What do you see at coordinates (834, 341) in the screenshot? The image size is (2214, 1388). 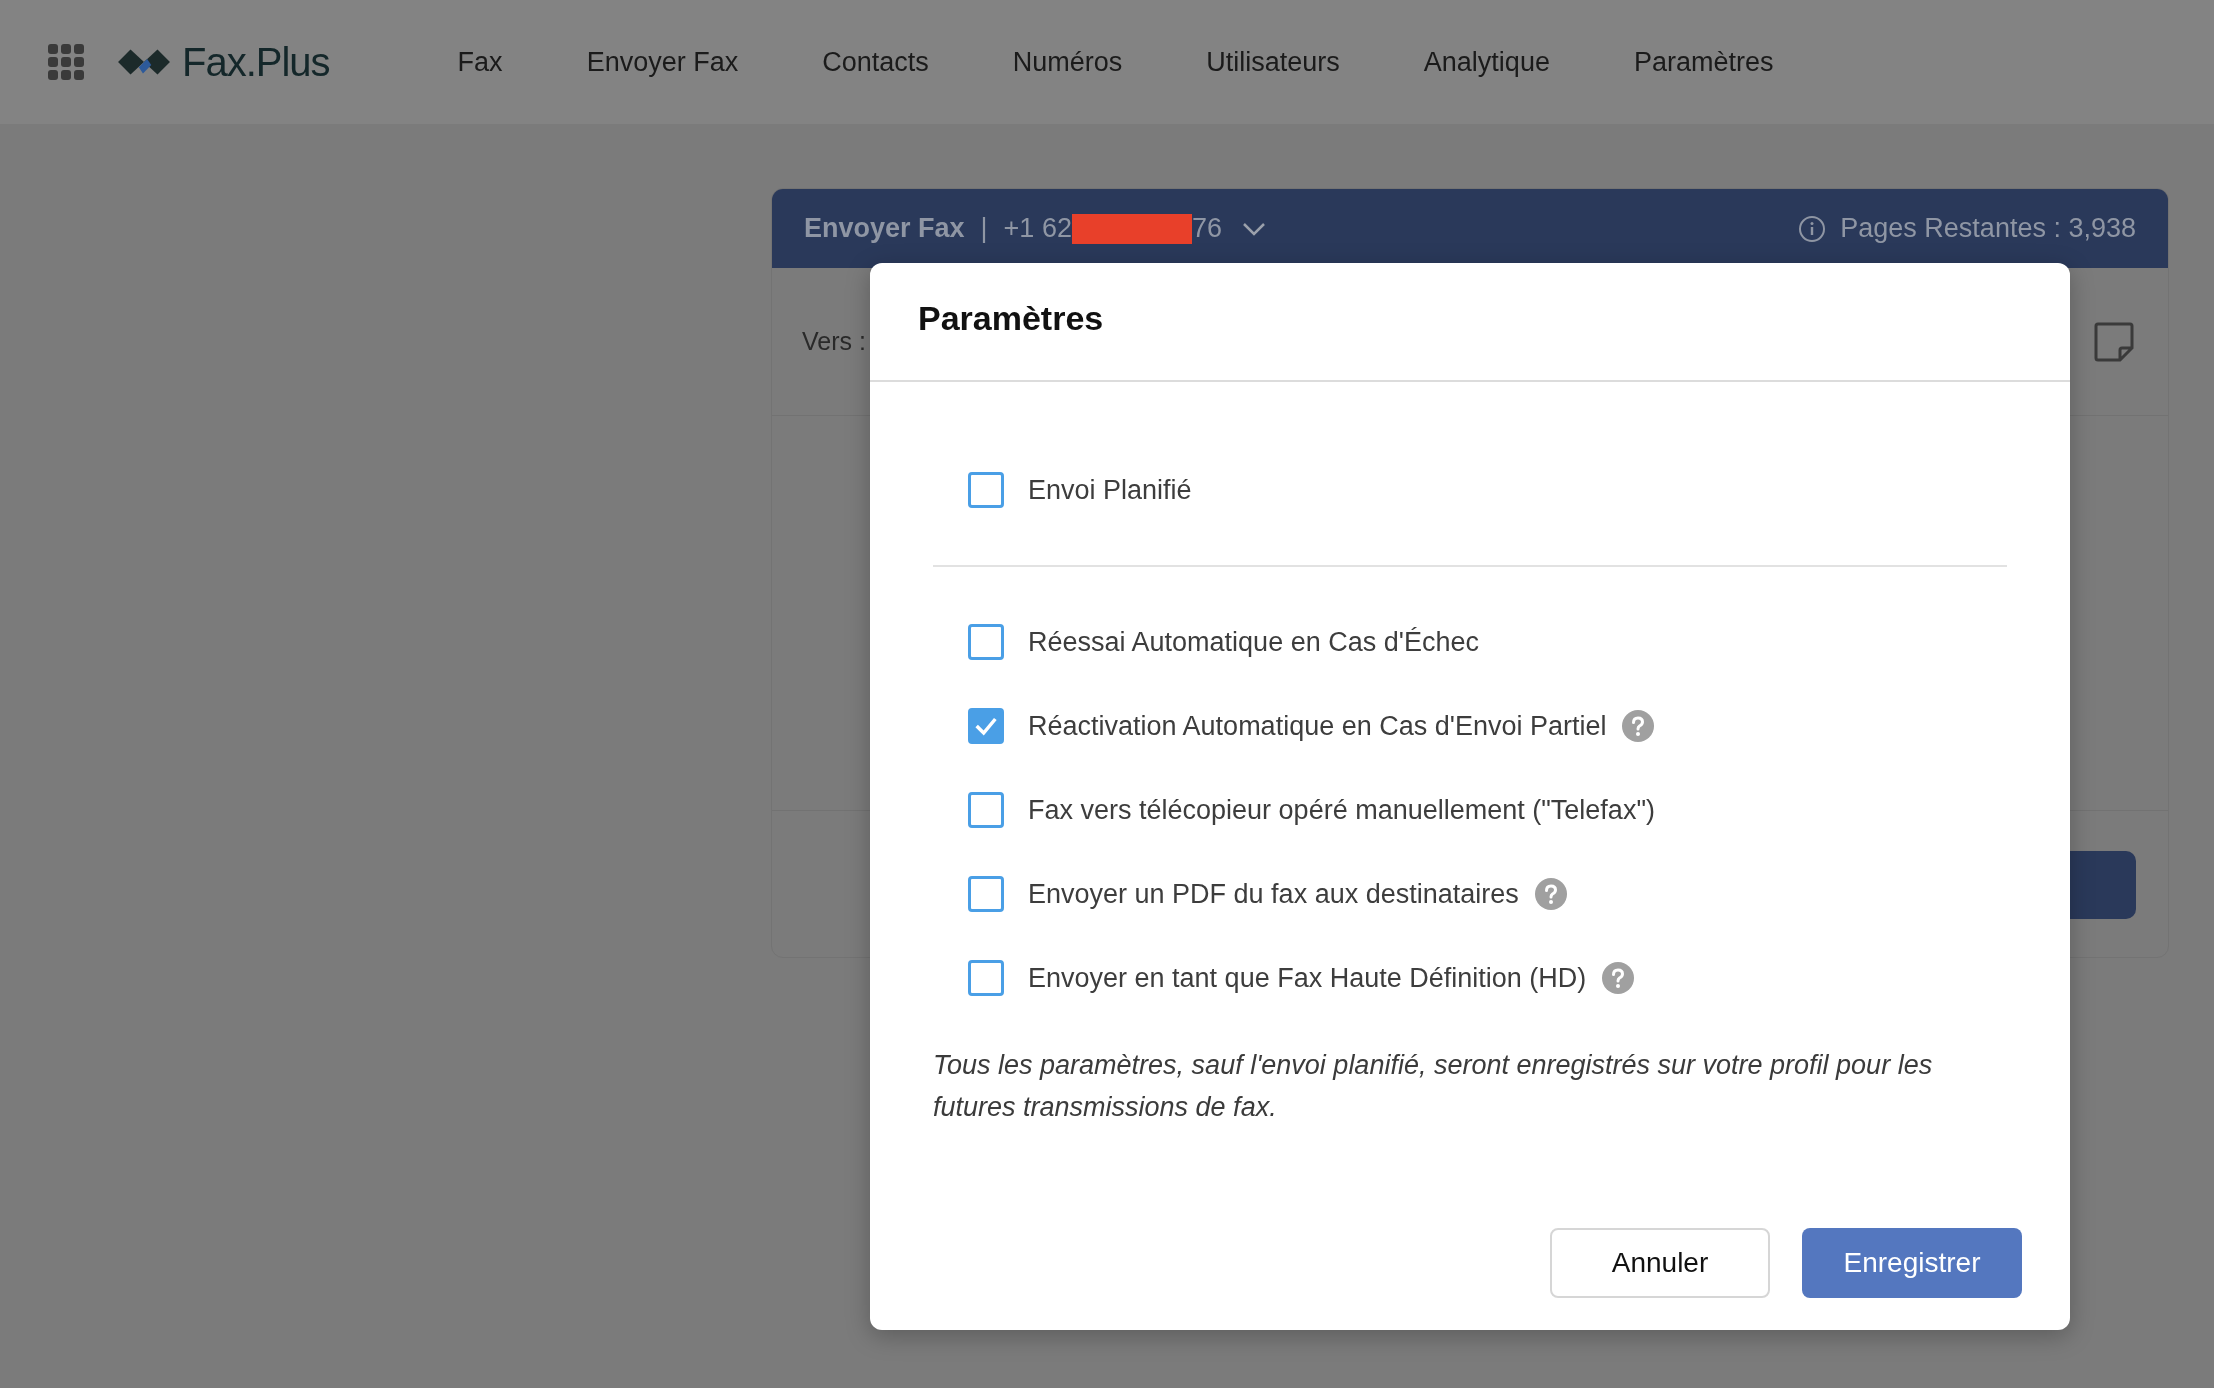 I see `to-label: Vers :` at bounding box center [834, 341].